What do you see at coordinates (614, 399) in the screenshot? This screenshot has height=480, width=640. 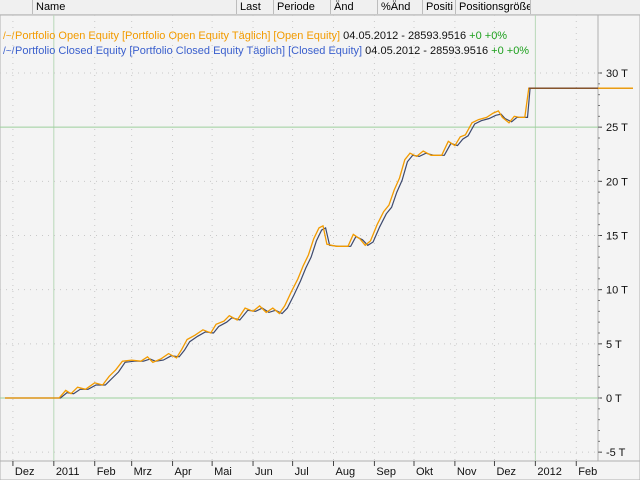 I see `y-tick-label: 0 T` at bounding box center [614, 399].